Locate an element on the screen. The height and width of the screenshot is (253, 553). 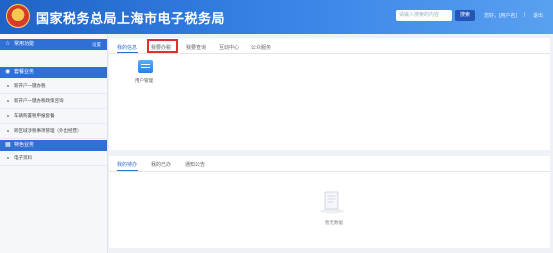
highlight-box is located at coordinates (162, 46).